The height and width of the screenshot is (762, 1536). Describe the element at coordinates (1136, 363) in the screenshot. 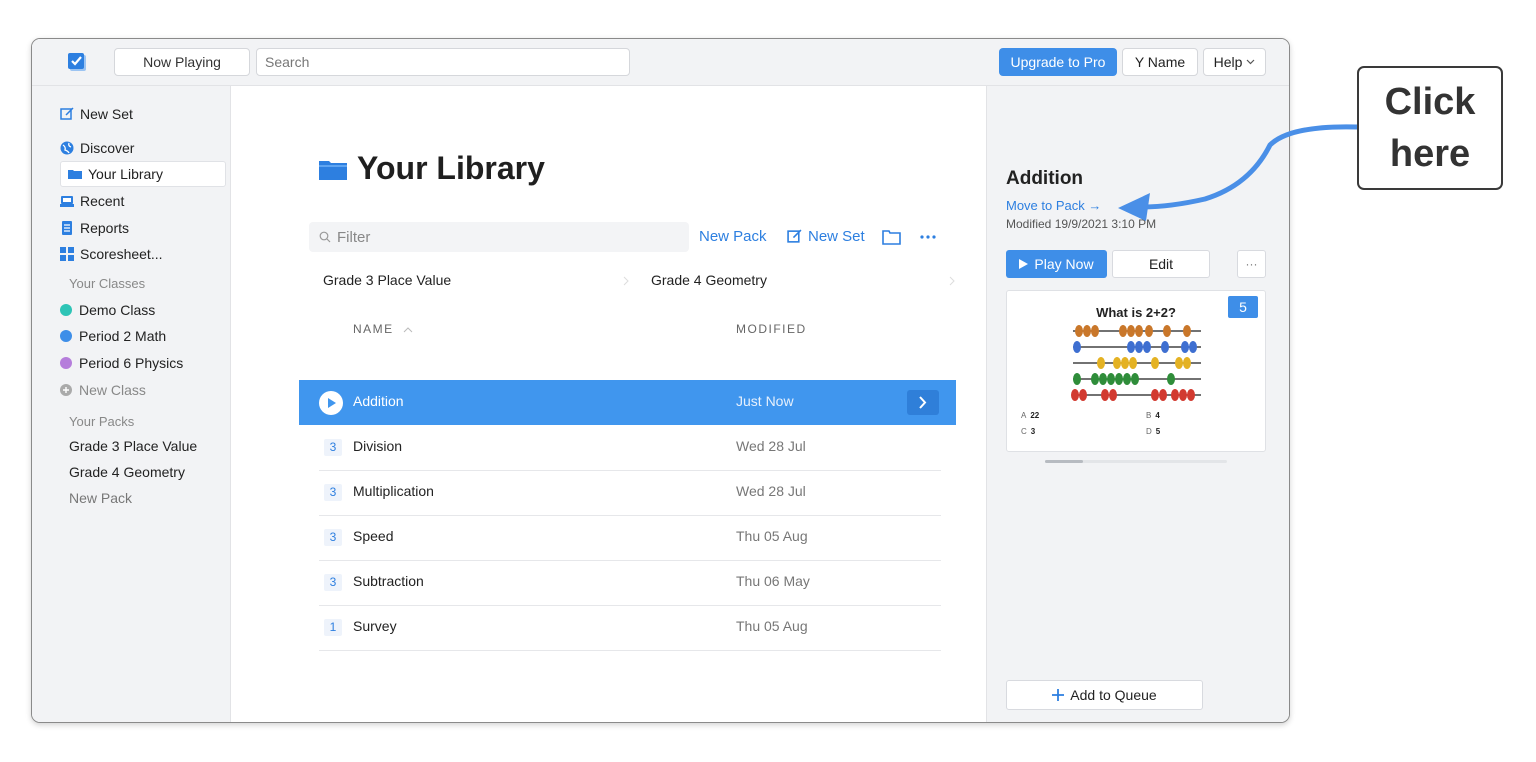

I see `abacus-image` at that location.